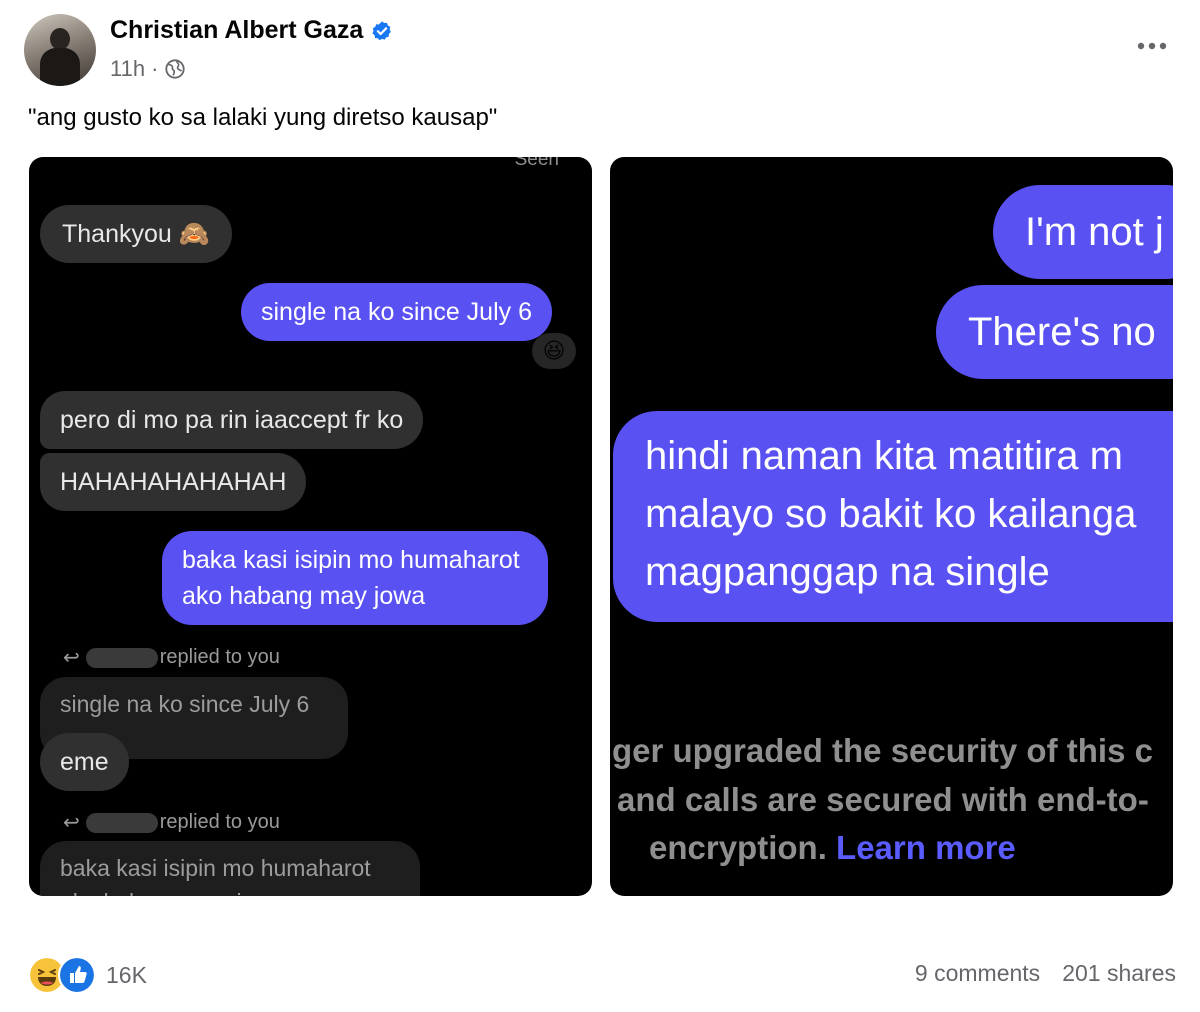  What do you see at coordinates (351, 560) in the screenshot?
I see `message-baka-line1: baka kasi isipin mo humaharot` at bounding box center [351, 560].